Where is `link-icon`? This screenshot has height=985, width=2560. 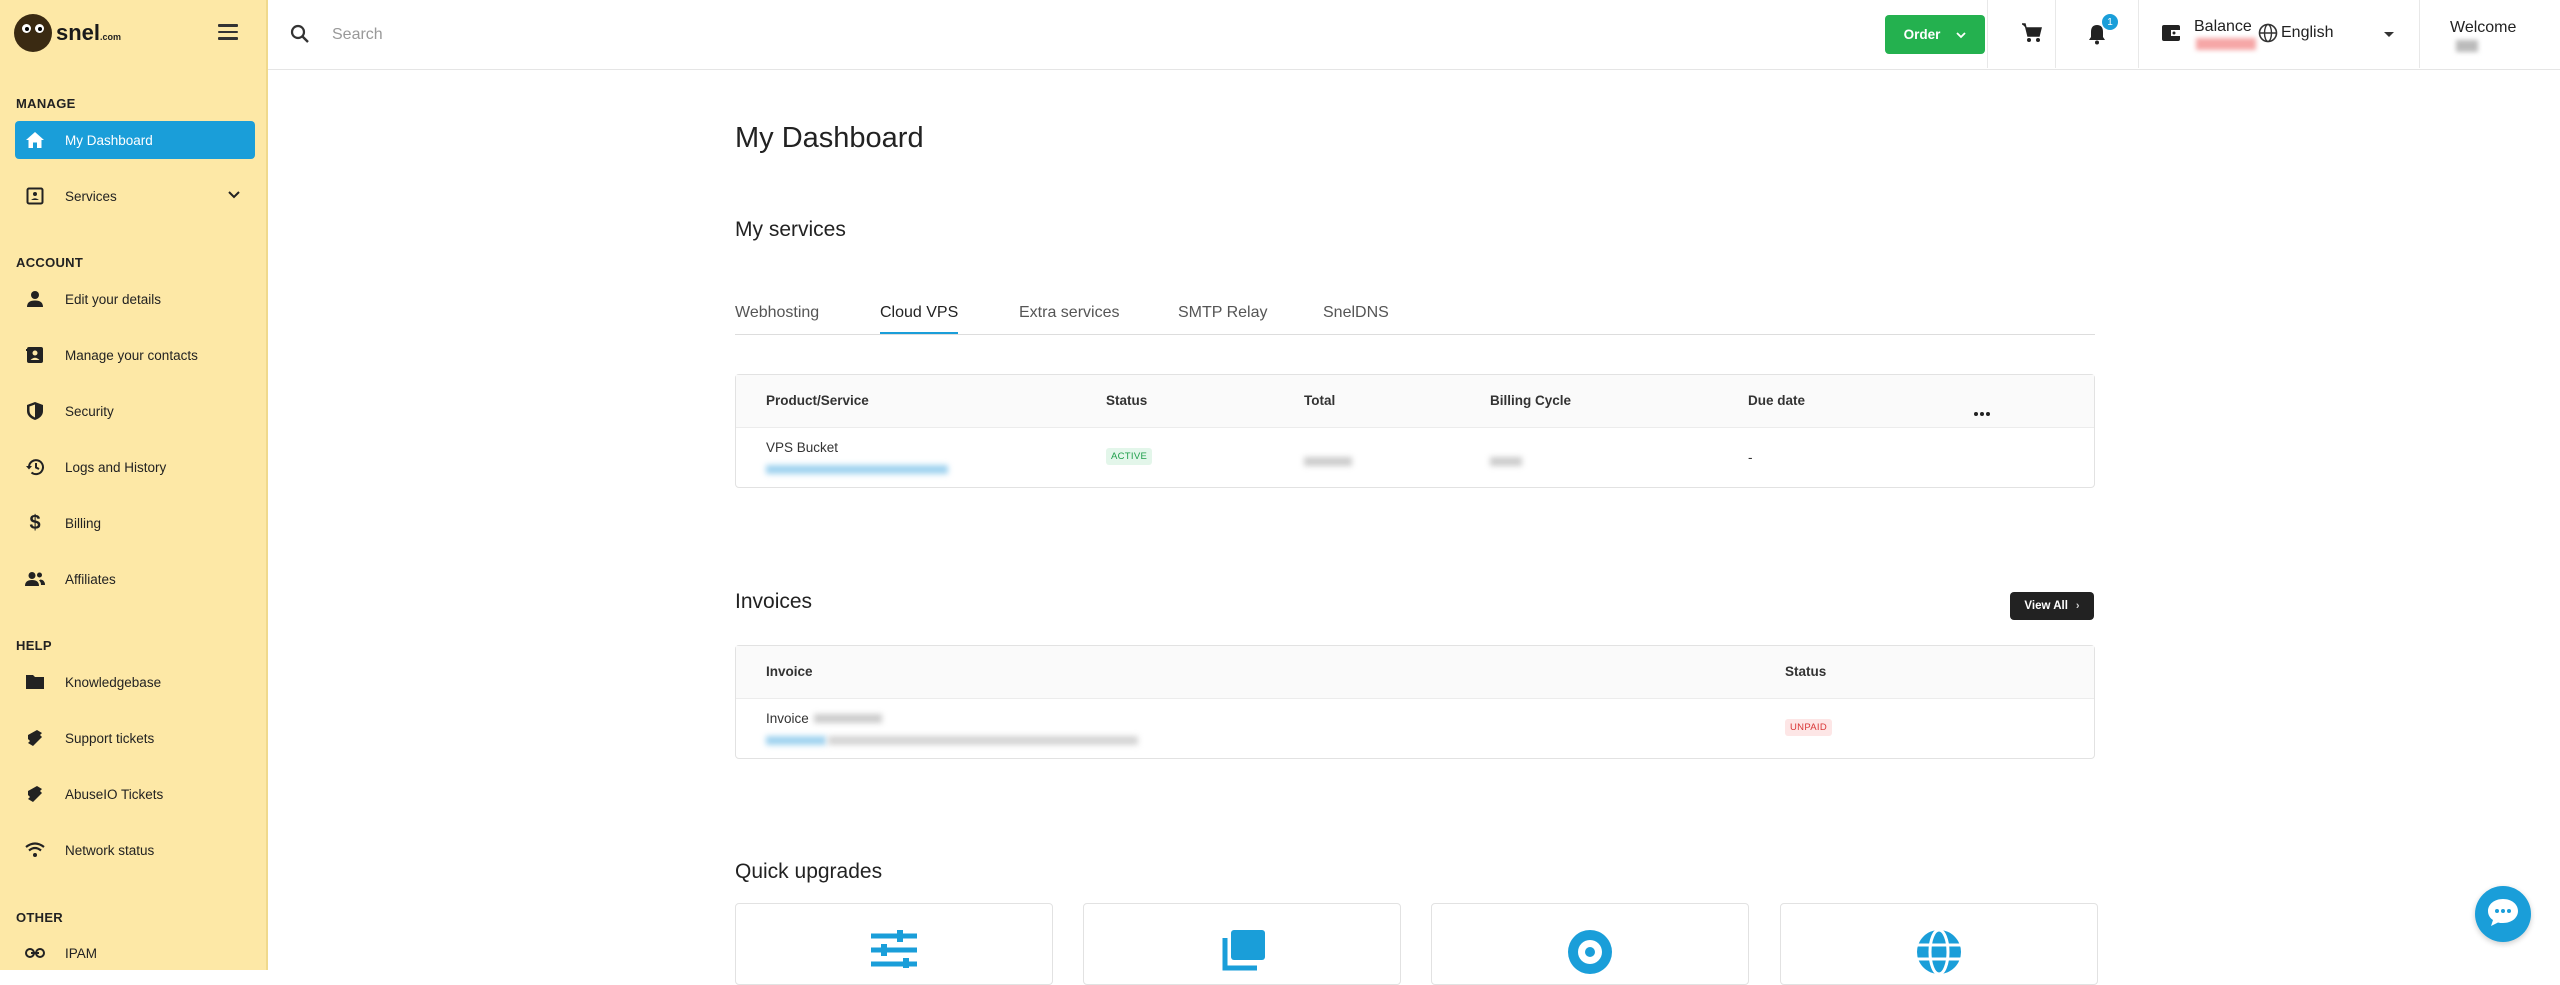
link-icon is located at coordinates (35, 953).